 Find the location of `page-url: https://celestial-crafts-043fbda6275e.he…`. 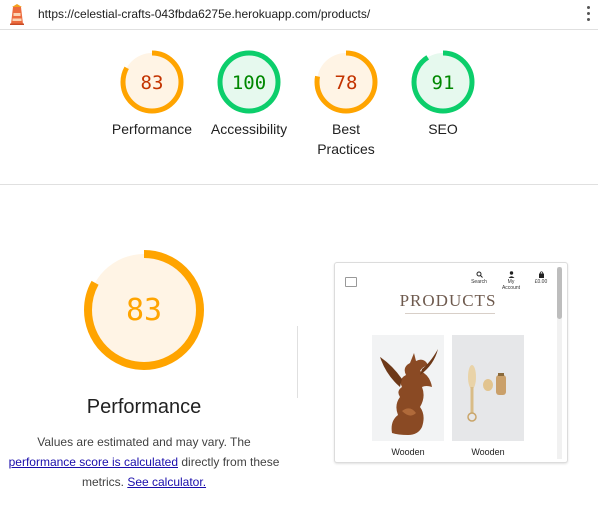

page-url: https://celestial-crafts-043fbda6275e.he… is located at coordinates (204, 14).